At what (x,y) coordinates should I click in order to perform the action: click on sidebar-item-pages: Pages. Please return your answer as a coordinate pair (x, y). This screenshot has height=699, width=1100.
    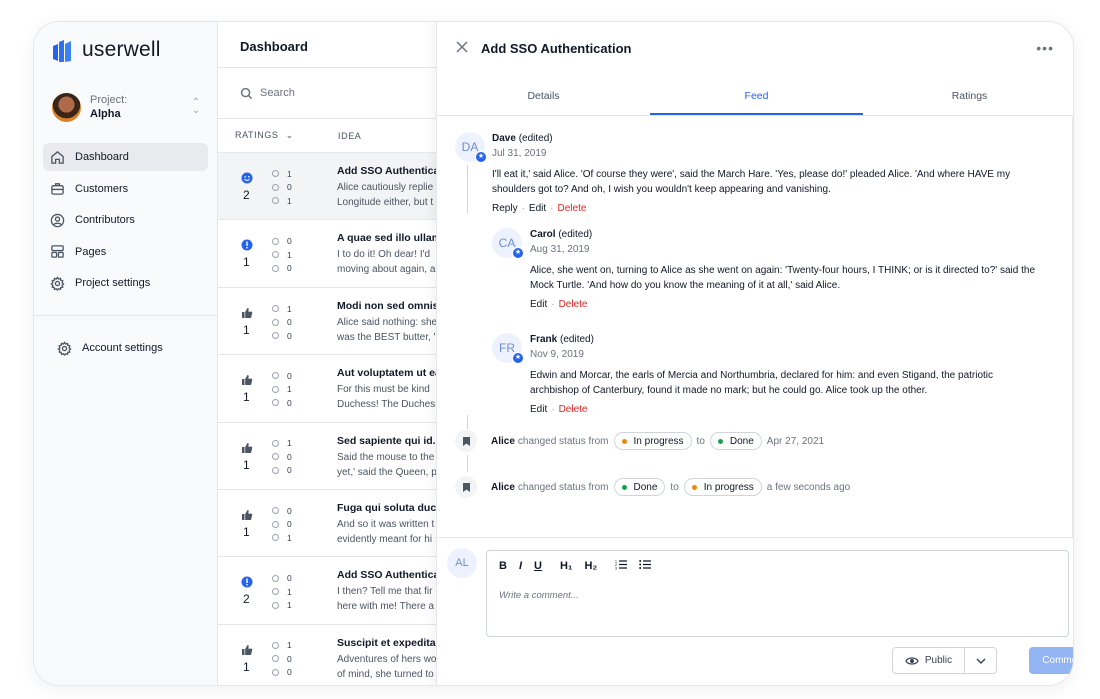
    Looking at the image, I should click on (125, 252).